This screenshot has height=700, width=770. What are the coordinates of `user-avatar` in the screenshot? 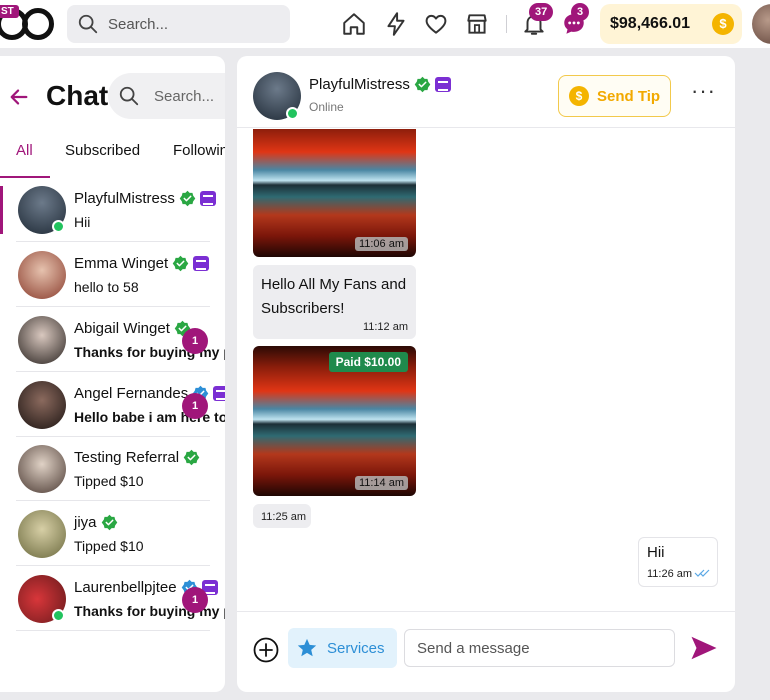 It's located at (761, 24).